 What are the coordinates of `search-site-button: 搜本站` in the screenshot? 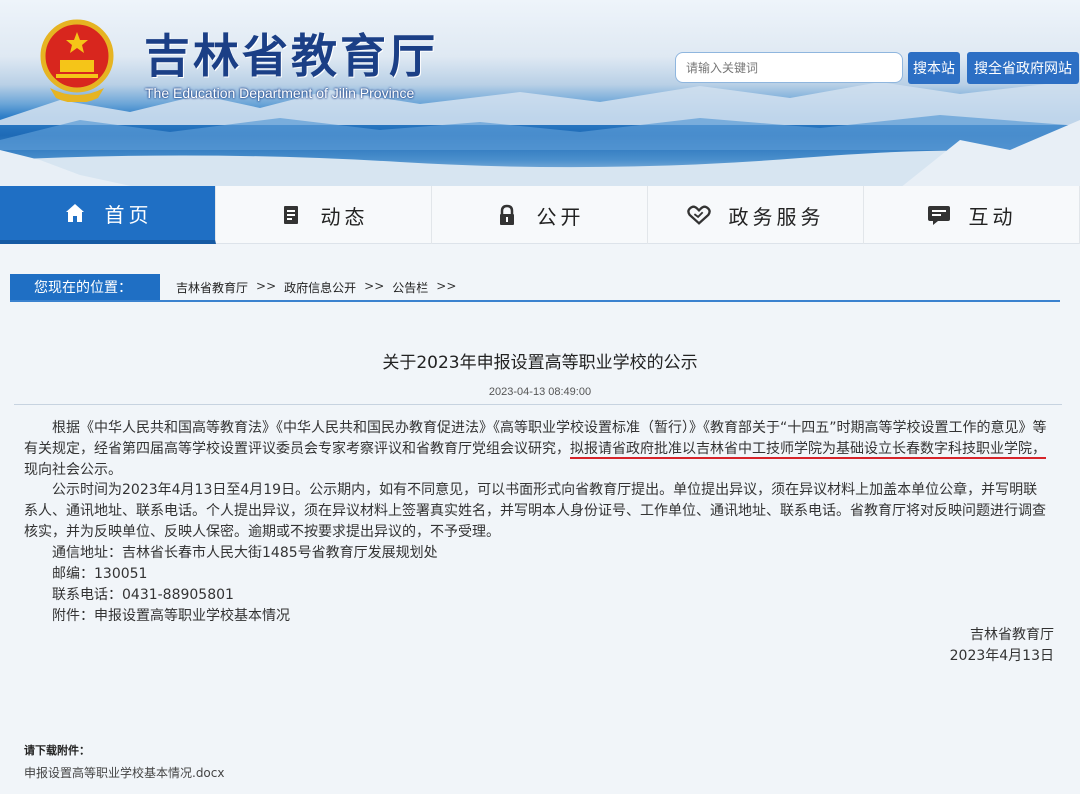 It's located at (934, 68).